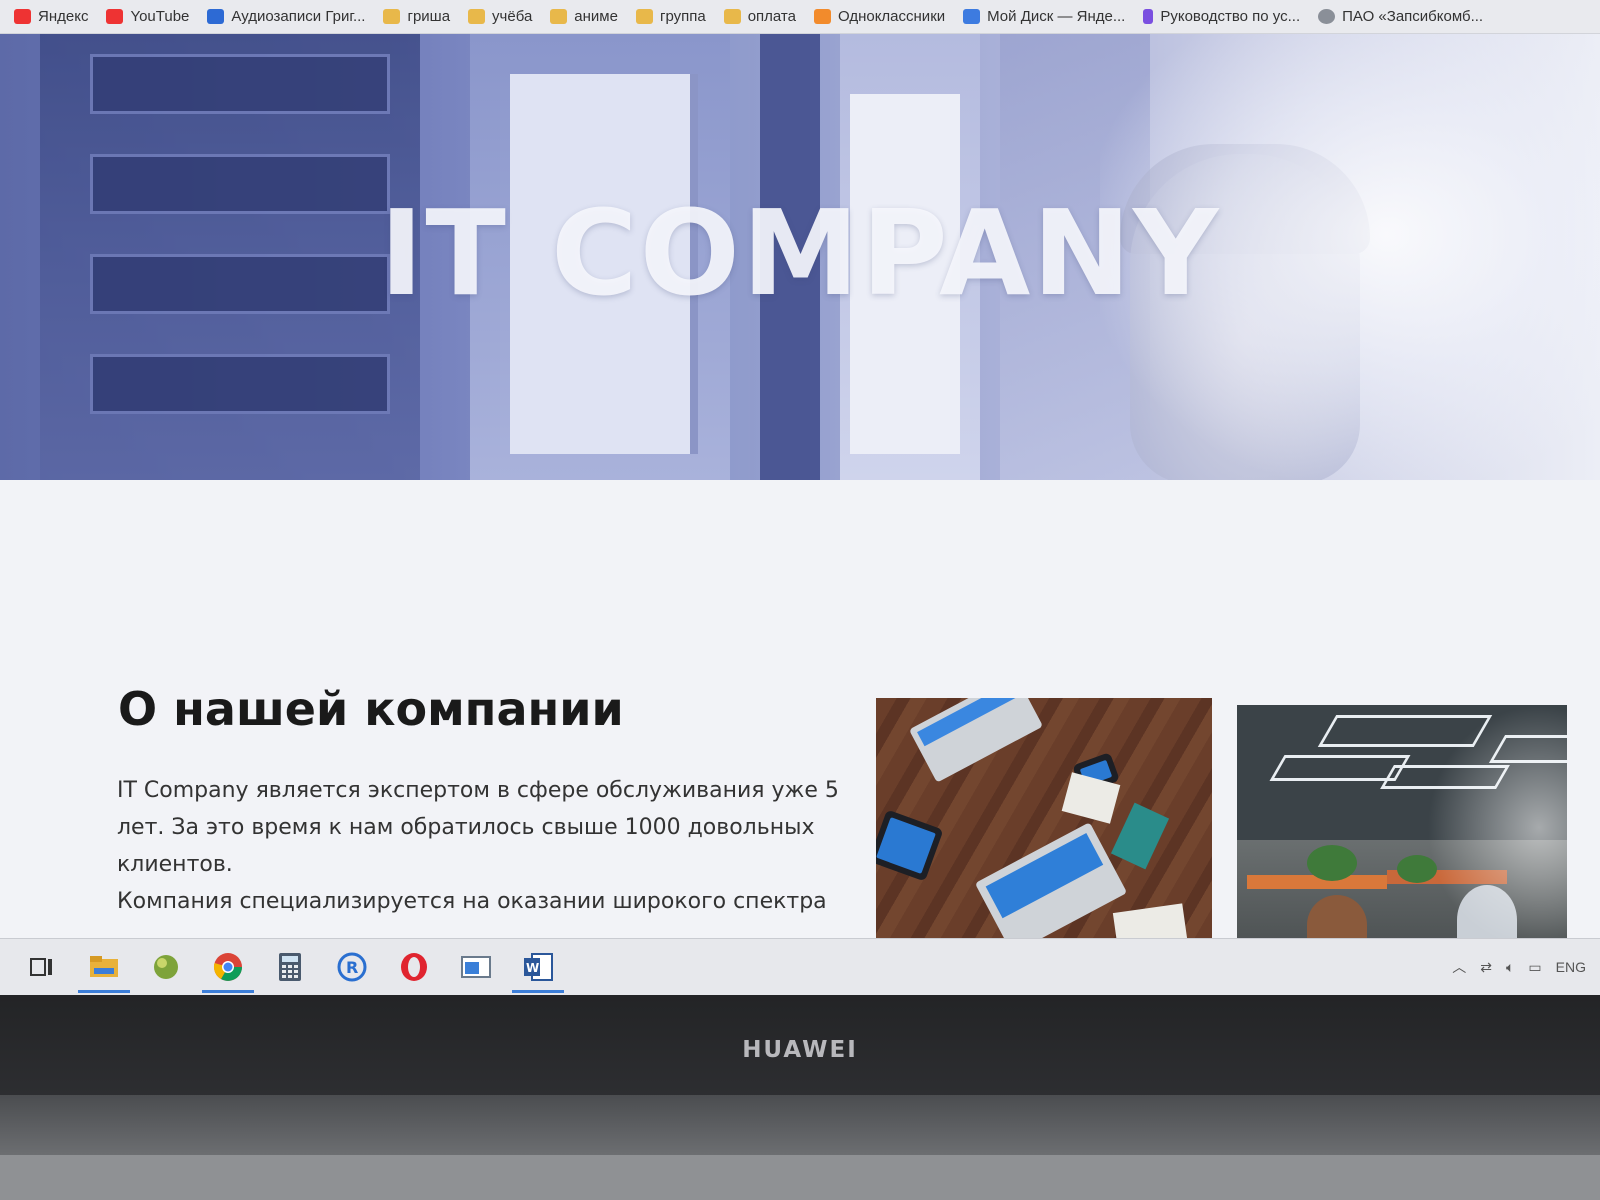 The width and height of the screenshot is (1600, 1200). What do you see at coordinates (115, 16) in the screenshot?
I see `youtube-icon` at bounding box center [115, 16].